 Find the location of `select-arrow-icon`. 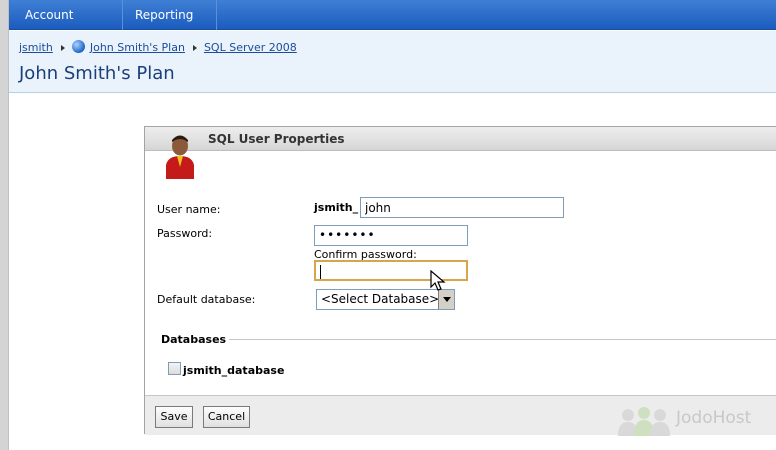

select-arrow-icon is located at coordinates (446, 299).